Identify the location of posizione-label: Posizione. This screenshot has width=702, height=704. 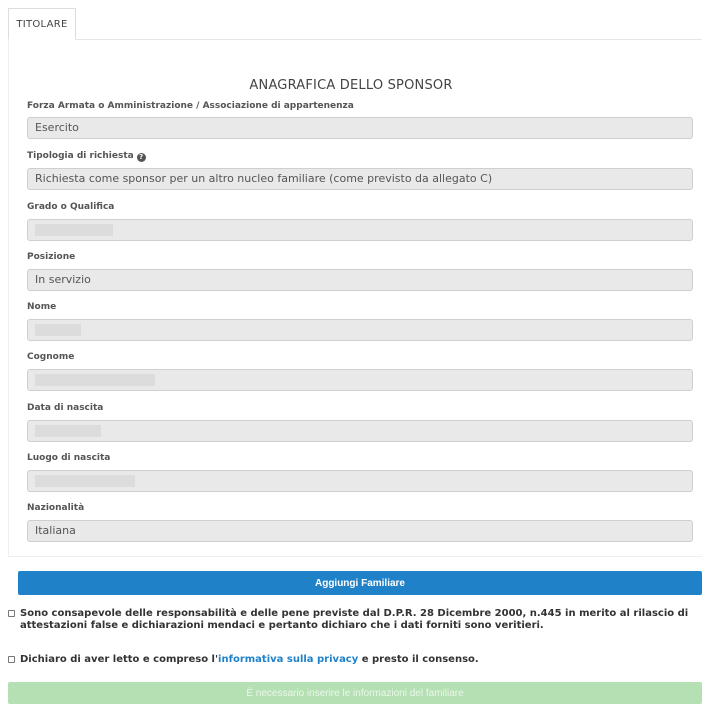
(51, 257).